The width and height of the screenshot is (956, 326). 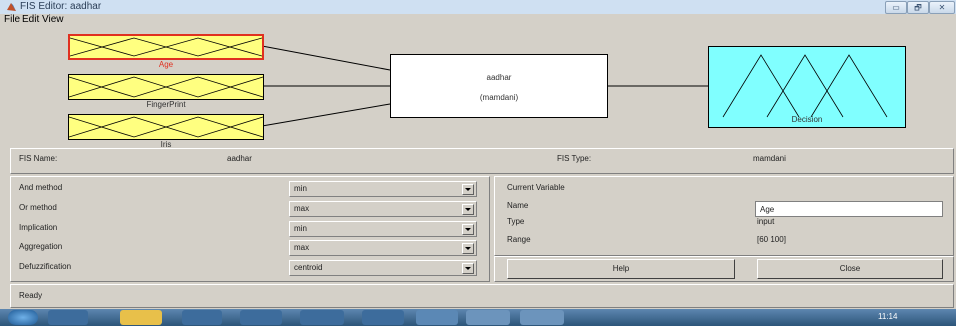 I want to click on input-fingerprint-label: FingerPrint, so click(x=166, y=104).